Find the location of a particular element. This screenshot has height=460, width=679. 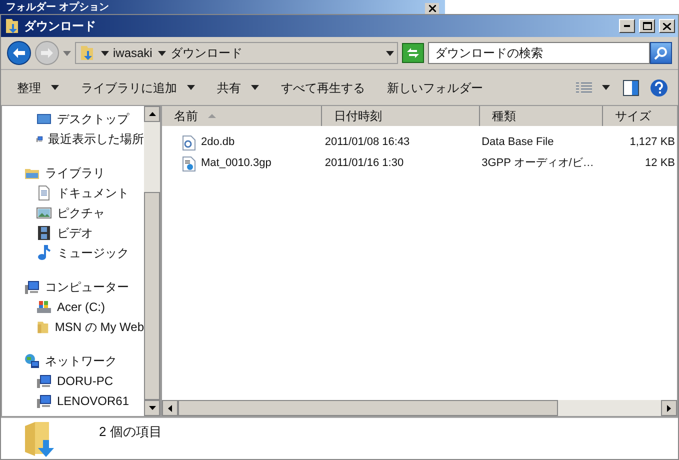

document-icon is located at coordinates (44, 193).